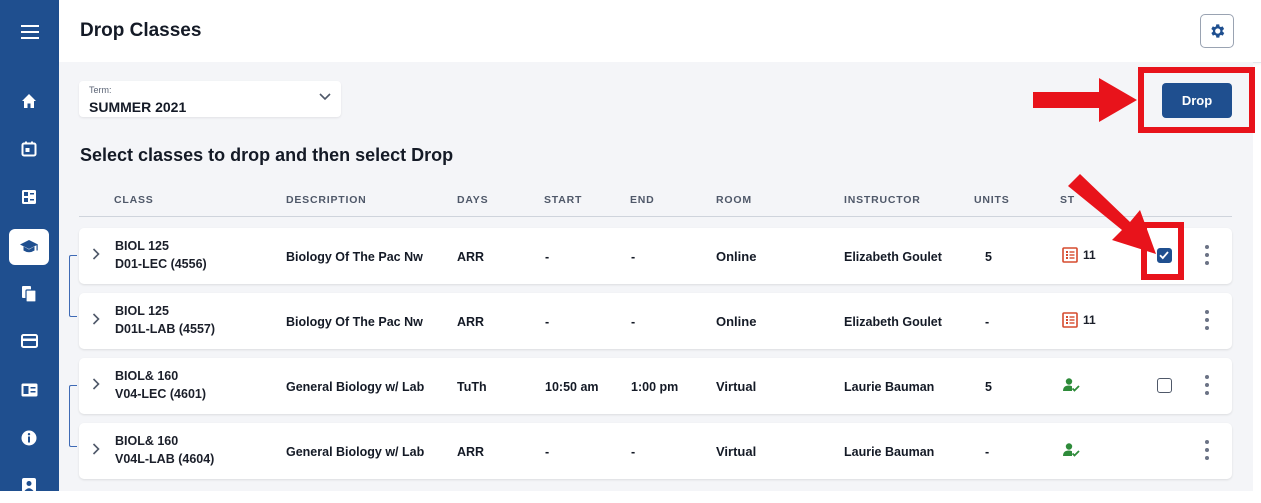 This screenshot has height=503, width=1261. Describe the element at coordinates (563, 200) in the screenshot. I see `column-header-start: START` at that location.